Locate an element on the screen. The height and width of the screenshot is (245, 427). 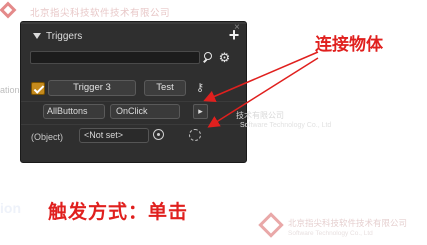
bottom-watermark-text: 北京指尖科技软件技术有限公司 is located at coordinates (348, 223).